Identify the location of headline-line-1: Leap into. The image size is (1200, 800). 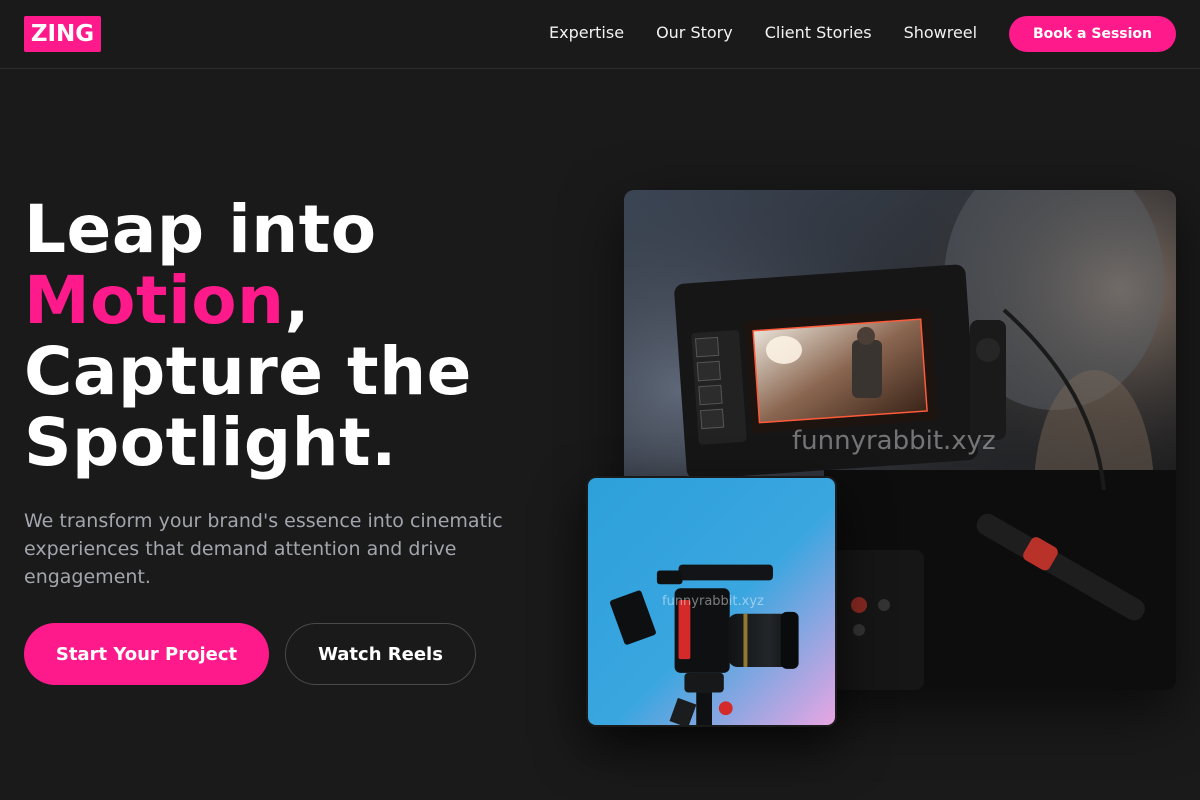
(200, 229).